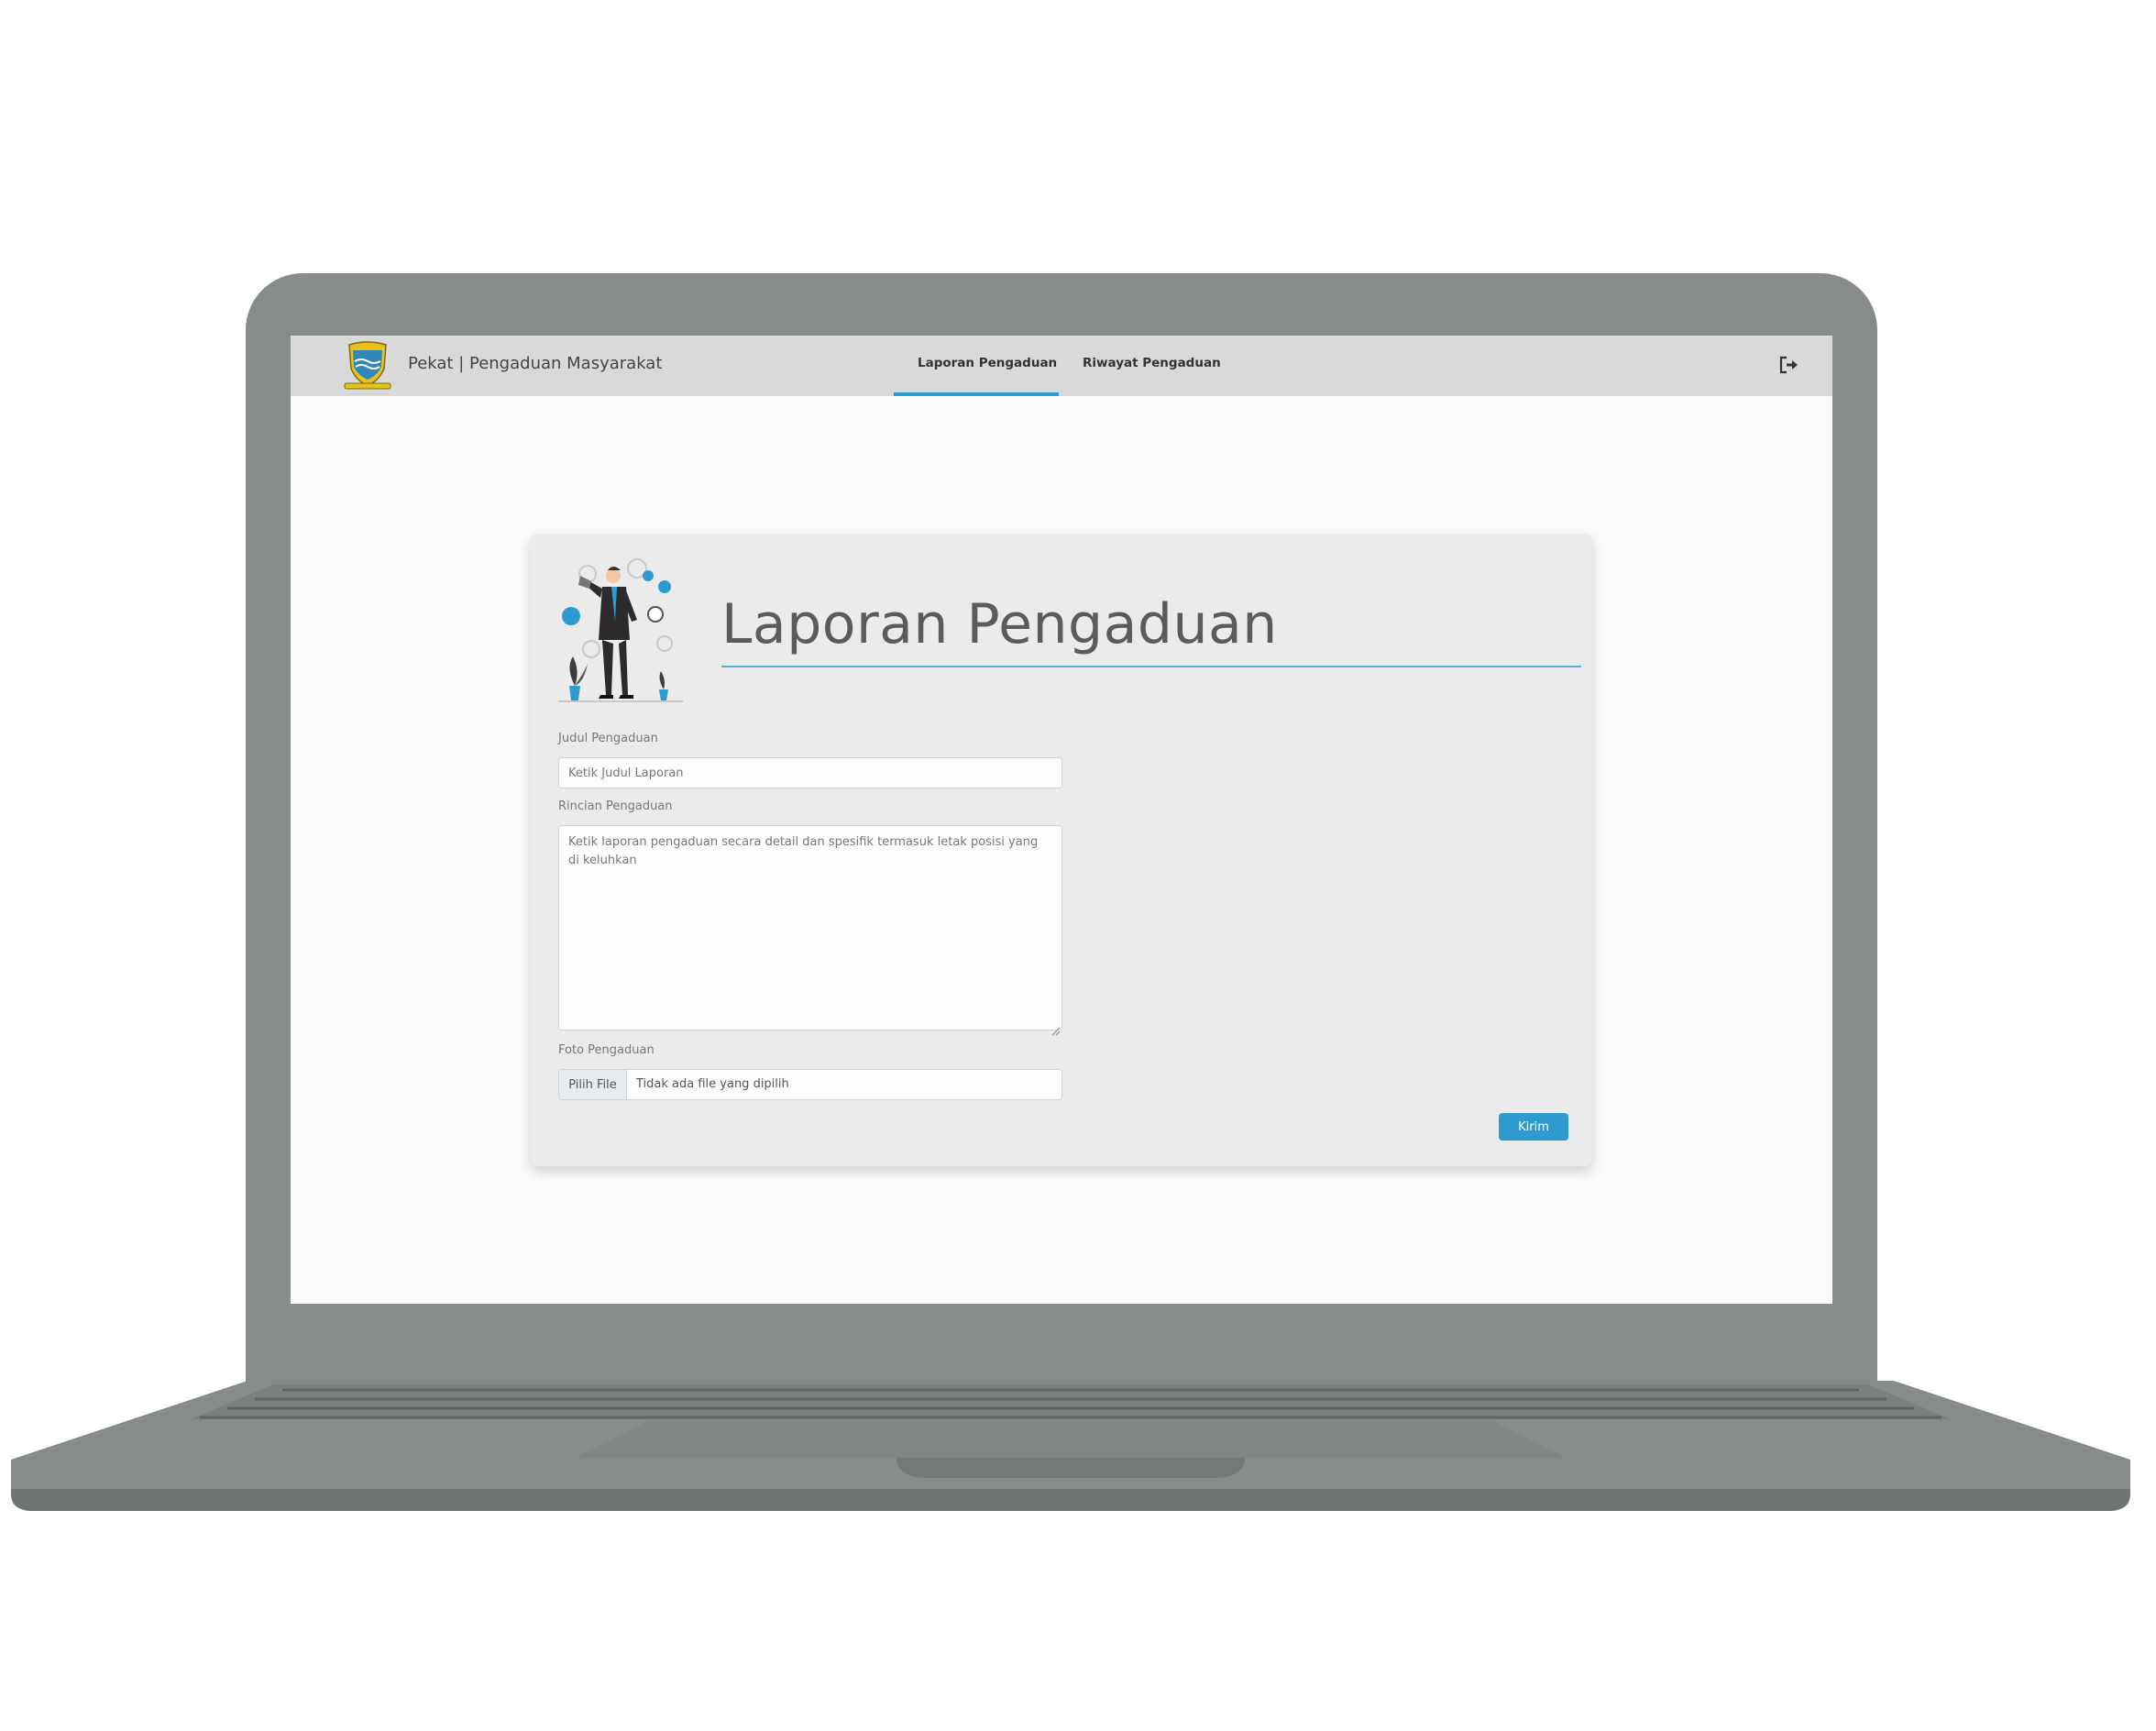  Describe the element at coordinates (1533, 1127) in the screenshot. I see `submit-button: Kirim` at that location.